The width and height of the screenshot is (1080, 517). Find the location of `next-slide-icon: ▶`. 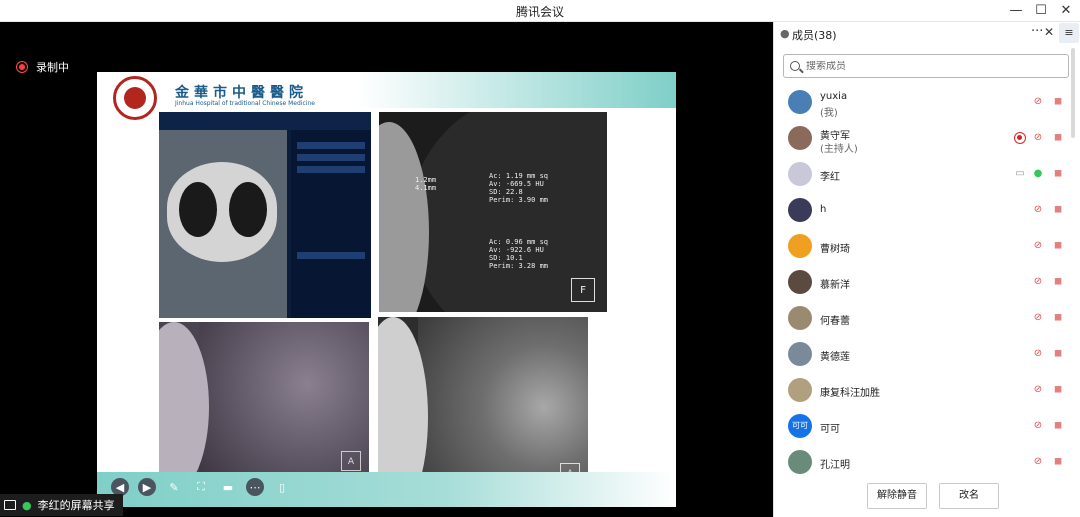

next-slide-icon: ▶ is located at coordinates (147, 487).